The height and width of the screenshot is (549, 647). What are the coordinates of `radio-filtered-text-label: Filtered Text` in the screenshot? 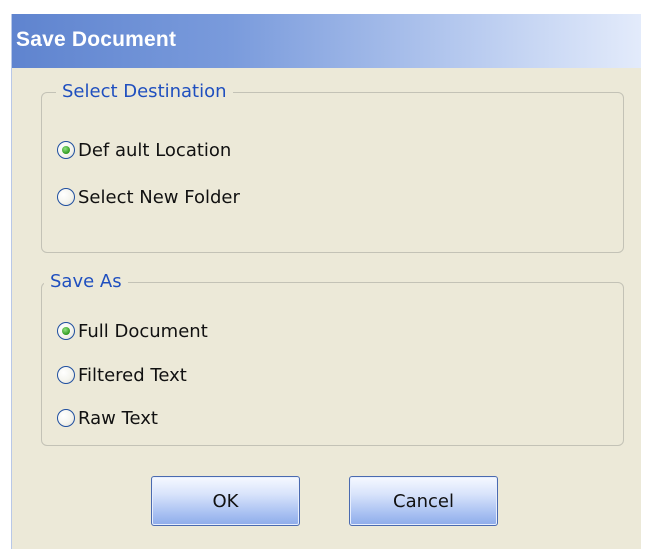 It's located at (132, 375).